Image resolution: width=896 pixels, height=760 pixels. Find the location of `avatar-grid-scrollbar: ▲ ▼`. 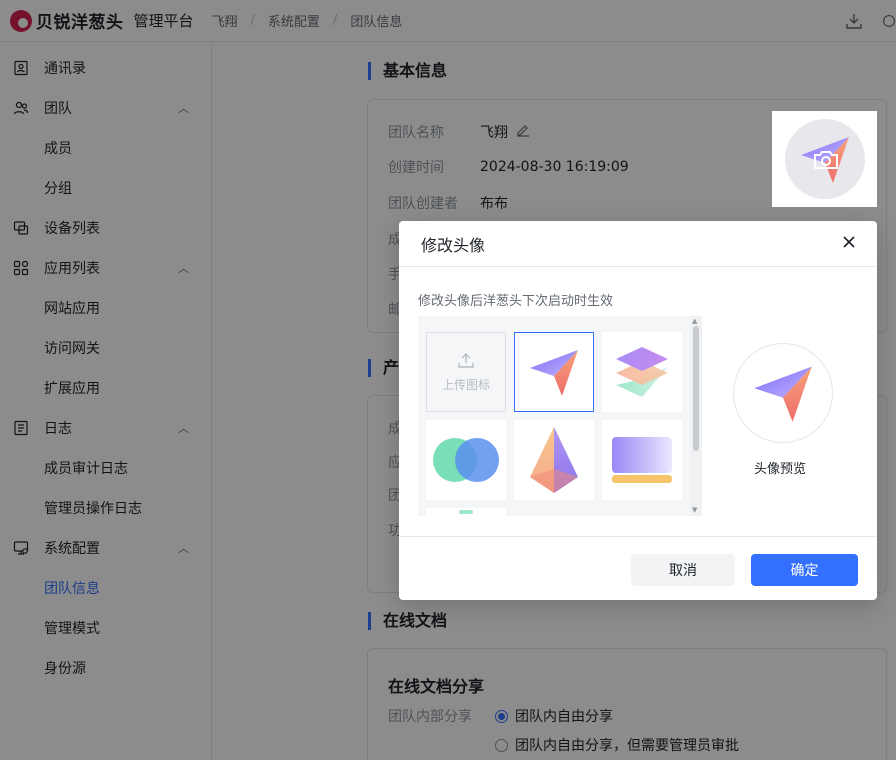

avatar-grid-scrollbar: ▲ ▼ is located at coordinates (696, 416).